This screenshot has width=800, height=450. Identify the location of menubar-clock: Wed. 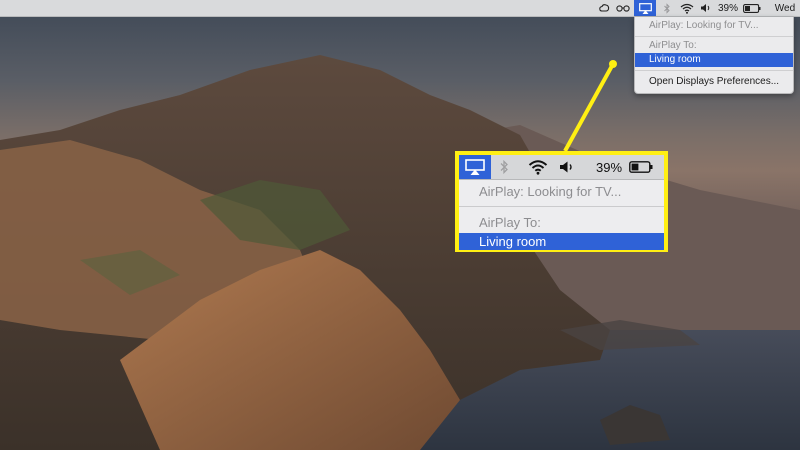
(785, 8).